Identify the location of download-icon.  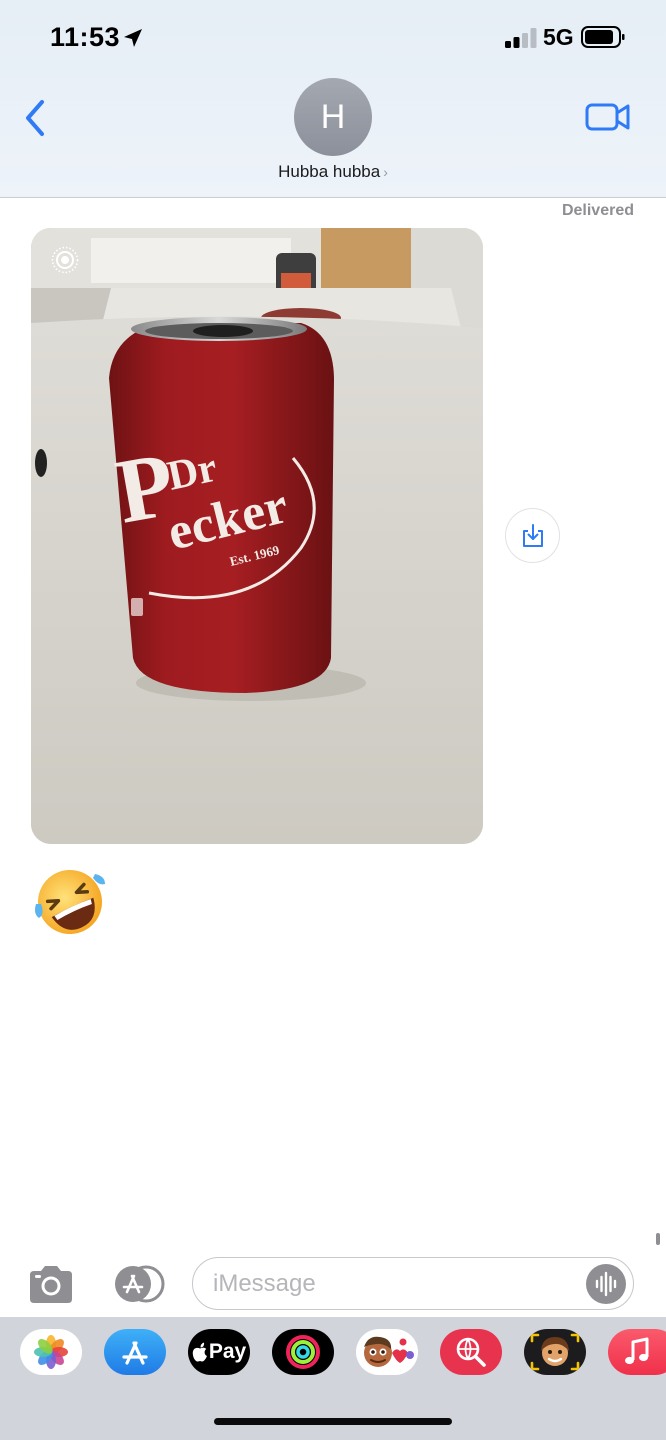
(532, 535).